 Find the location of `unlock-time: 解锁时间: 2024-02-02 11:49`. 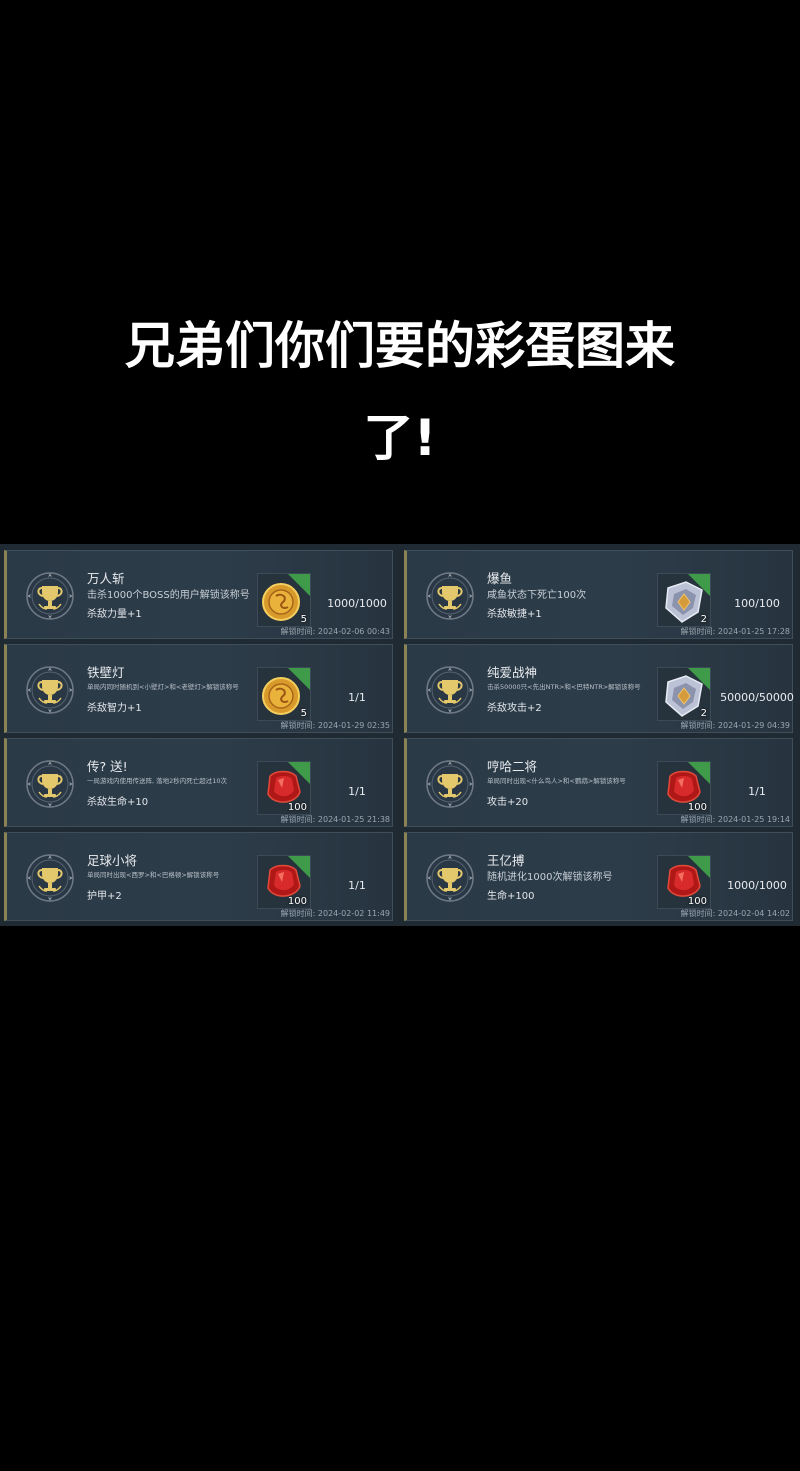

unlock-time: 解锁时间: 2024-02-02 11:49 is located at coordinates (335, 913).